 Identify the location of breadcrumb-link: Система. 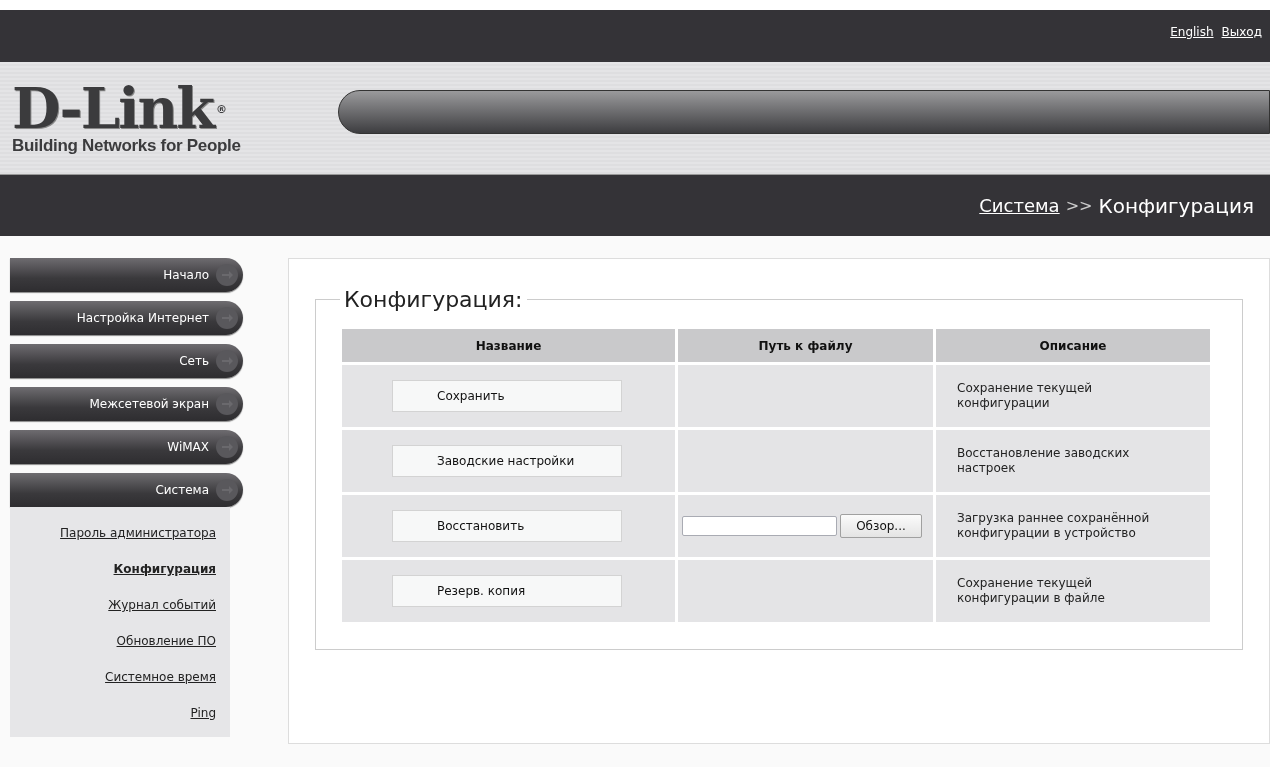
(1019, 205).